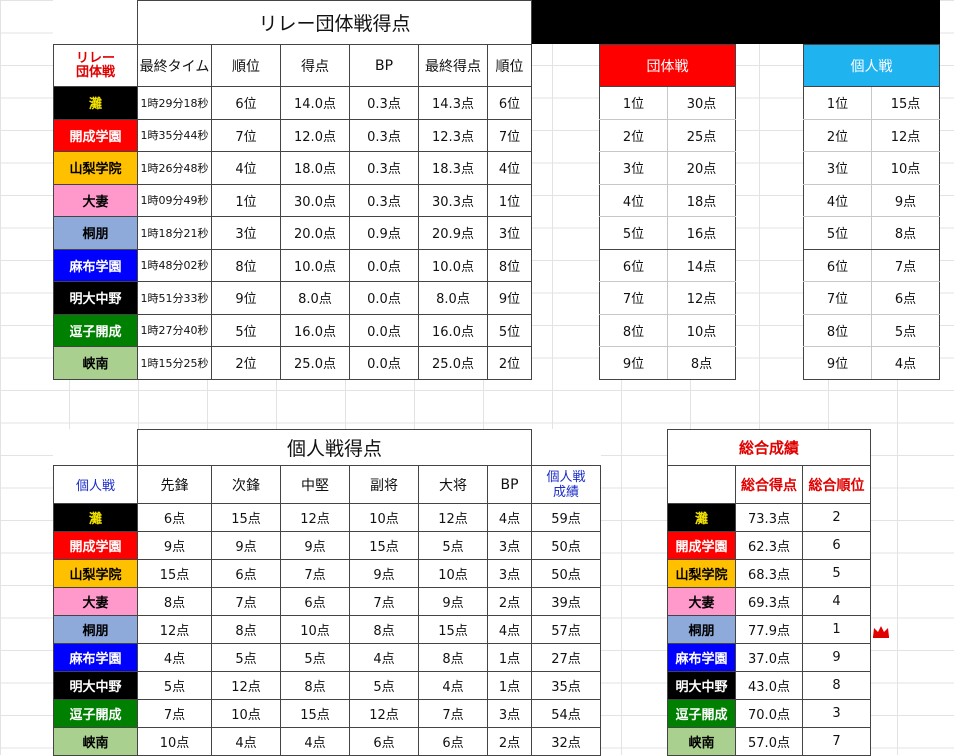  Describe the element at coordinates (701, 601) in the screenshot. I see `team-name-cell: 大妻` at that location.